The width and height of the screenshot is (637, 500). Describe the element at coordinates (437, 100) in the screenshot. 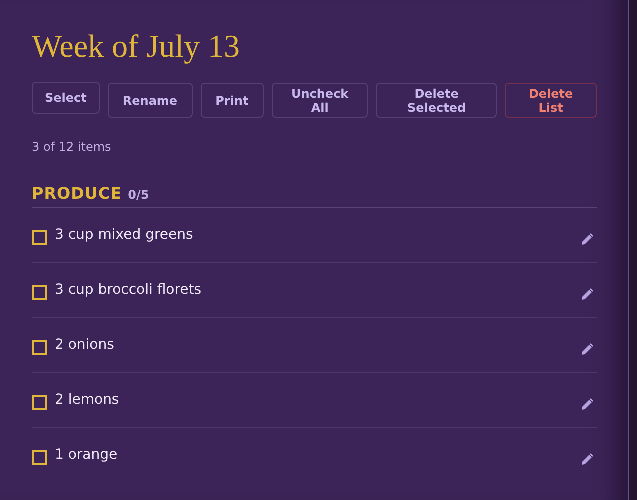

I see `toolbar-button: Delete Selected` at that location.